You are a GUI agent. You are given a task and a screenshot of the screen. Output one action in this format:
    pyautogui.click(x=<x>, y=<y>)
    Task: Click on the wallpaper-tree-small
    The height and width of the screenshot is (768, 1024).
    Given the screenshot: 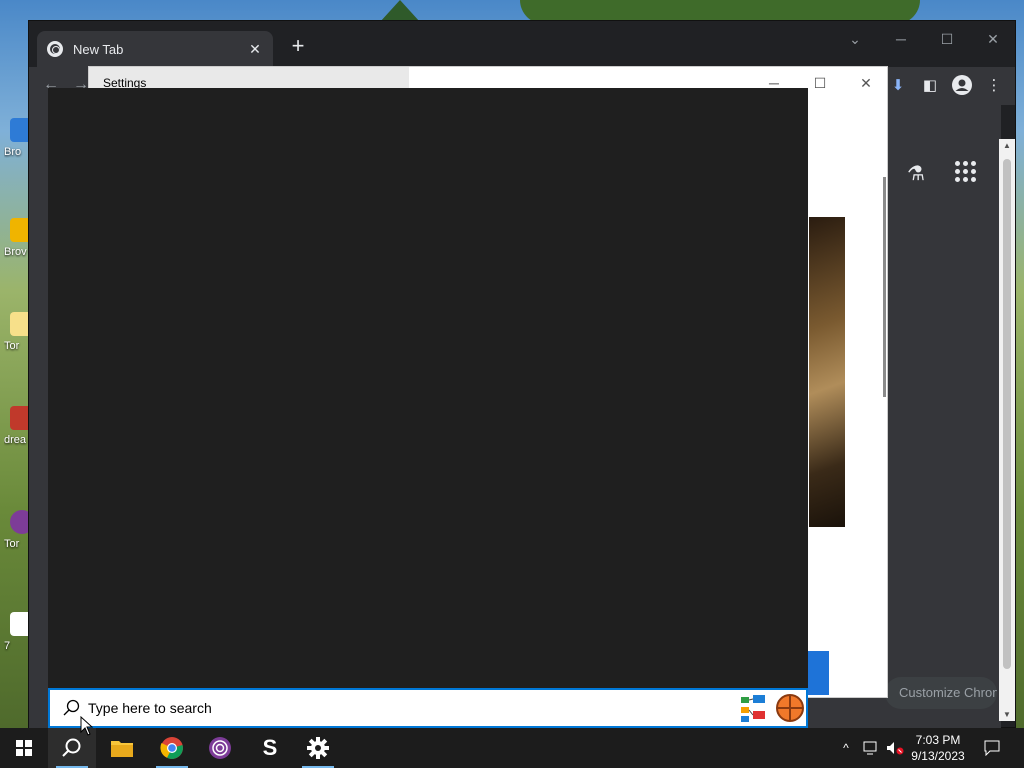 What is the action you would take?
    pyautogui.click(x=400, y=11)
    